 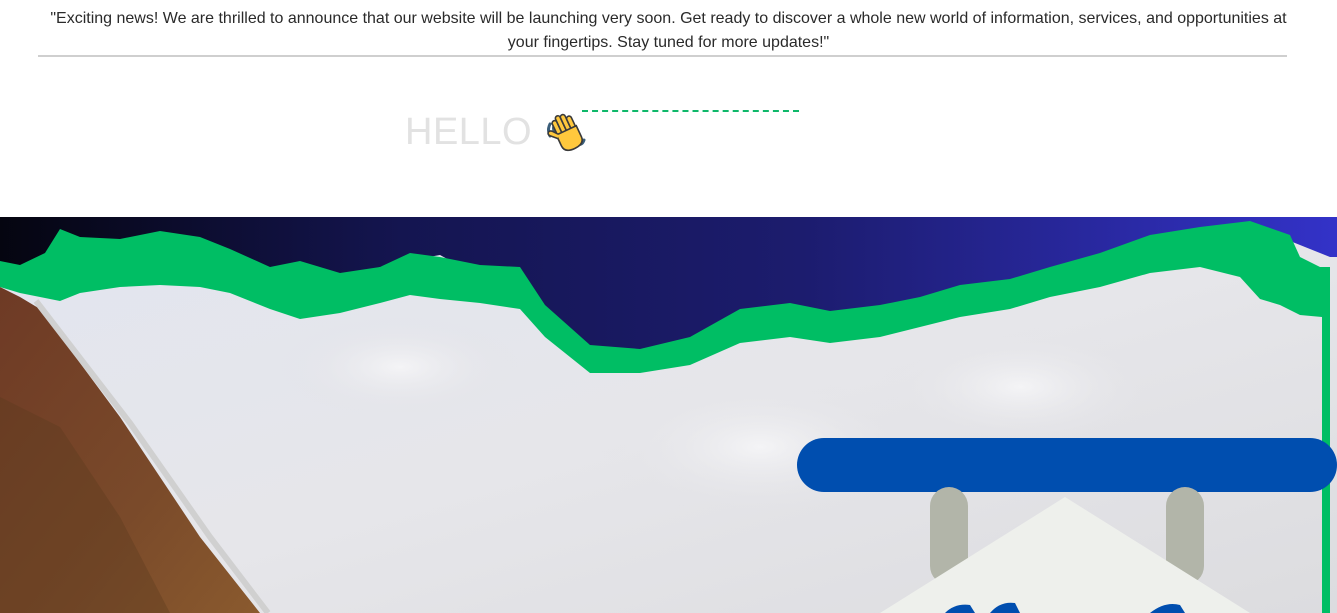 I want to click on hello-heading: HELLO, so click(x=469, y=131).